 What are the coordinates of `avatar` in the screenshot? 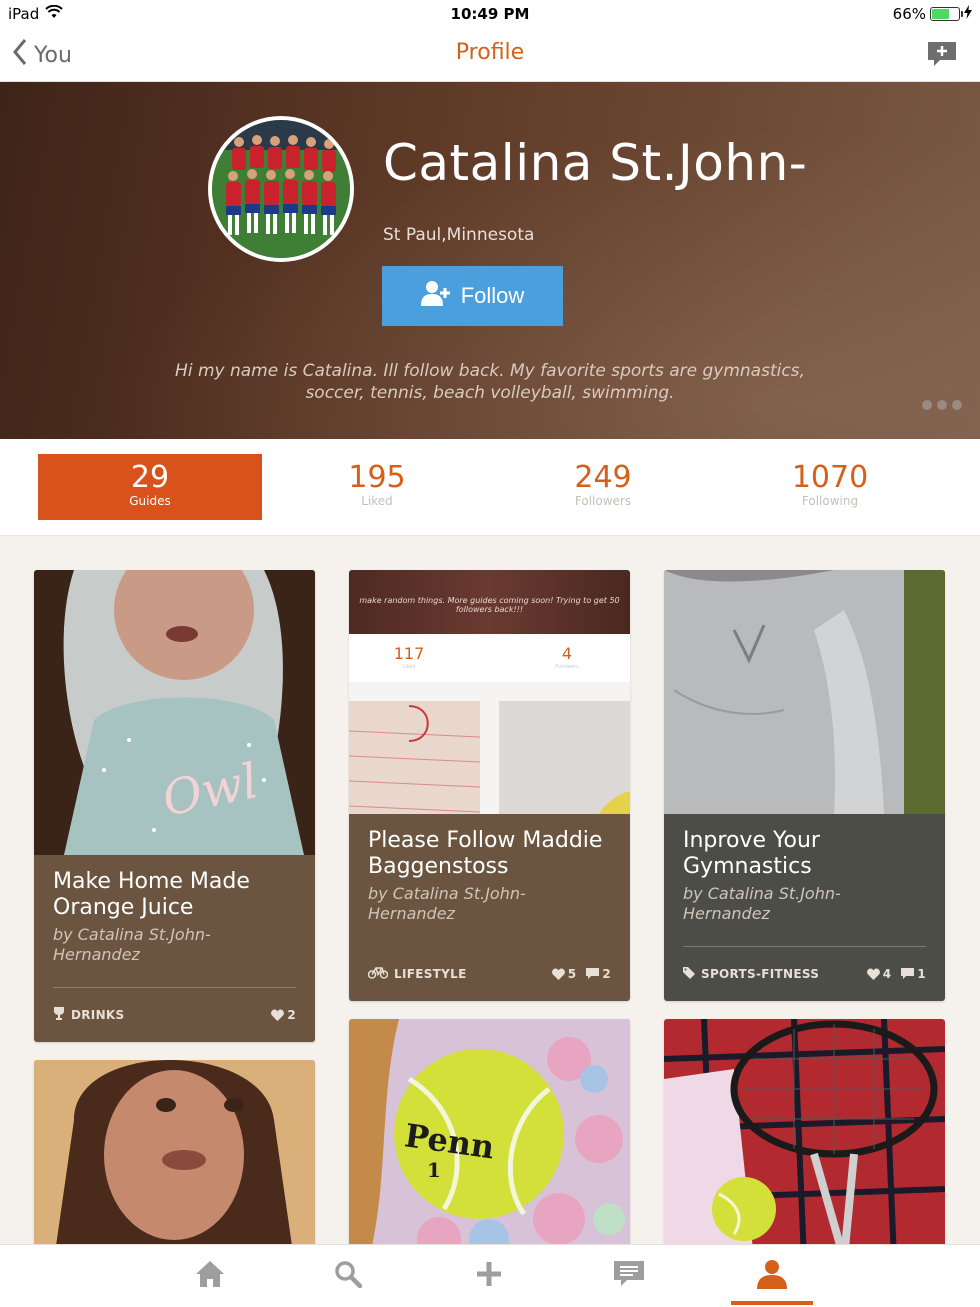 It's located at (281, 189).